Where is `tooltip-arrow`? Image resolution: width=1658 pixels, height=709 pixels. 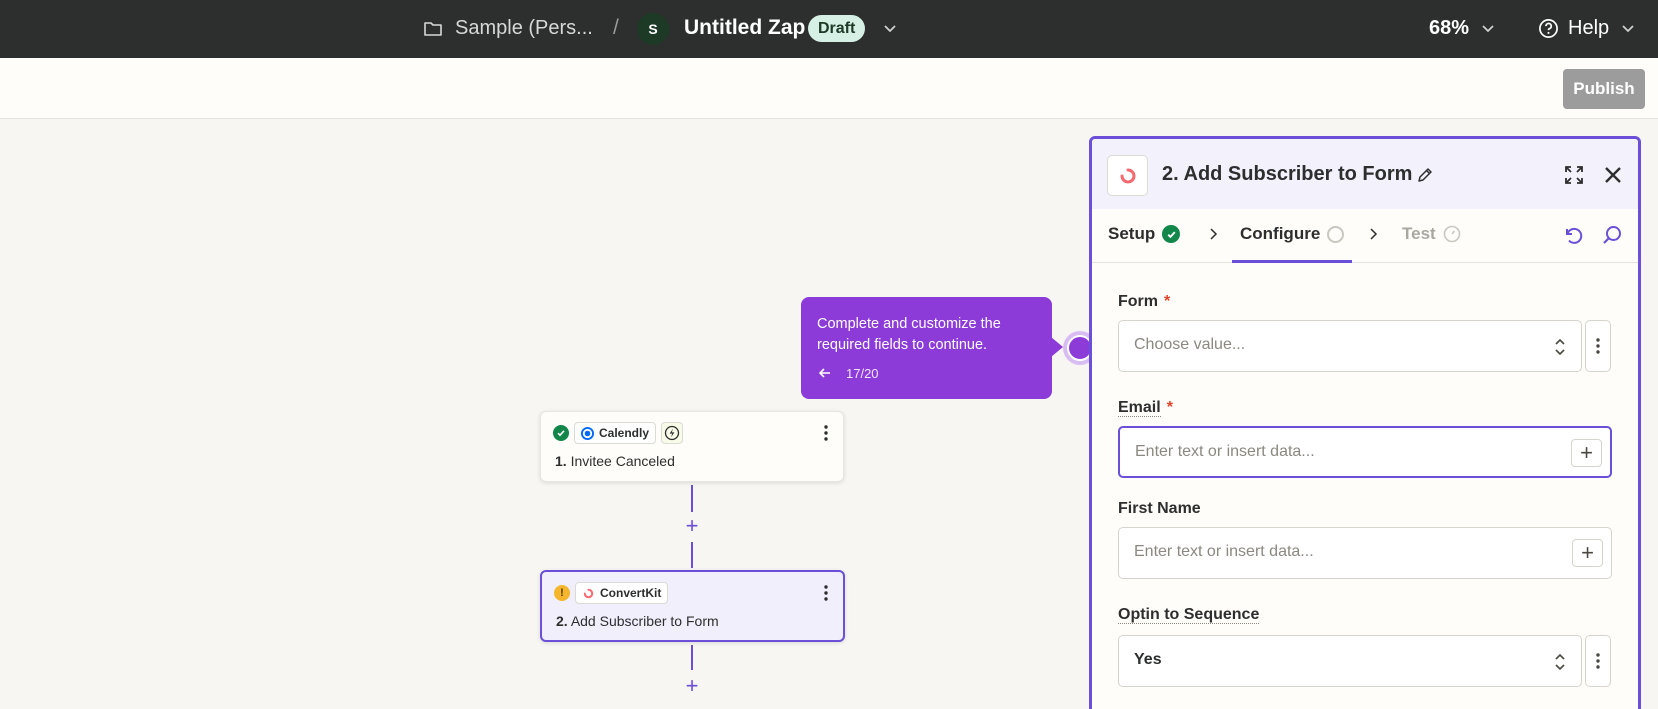 tooltip-arrow is located at coordinates (1057, 347).